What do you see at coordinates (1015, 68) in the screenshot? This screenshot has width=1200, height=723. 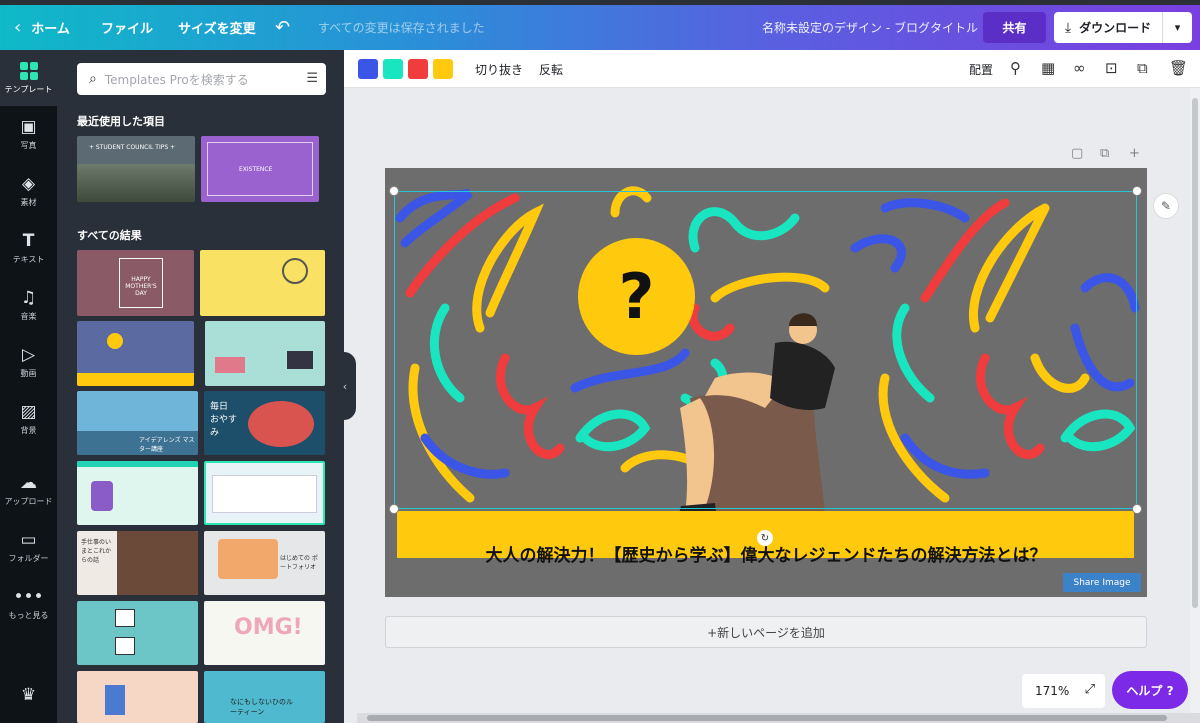 I see `paint-roller-icon: ⚲` at bounding box center [1015, 68].